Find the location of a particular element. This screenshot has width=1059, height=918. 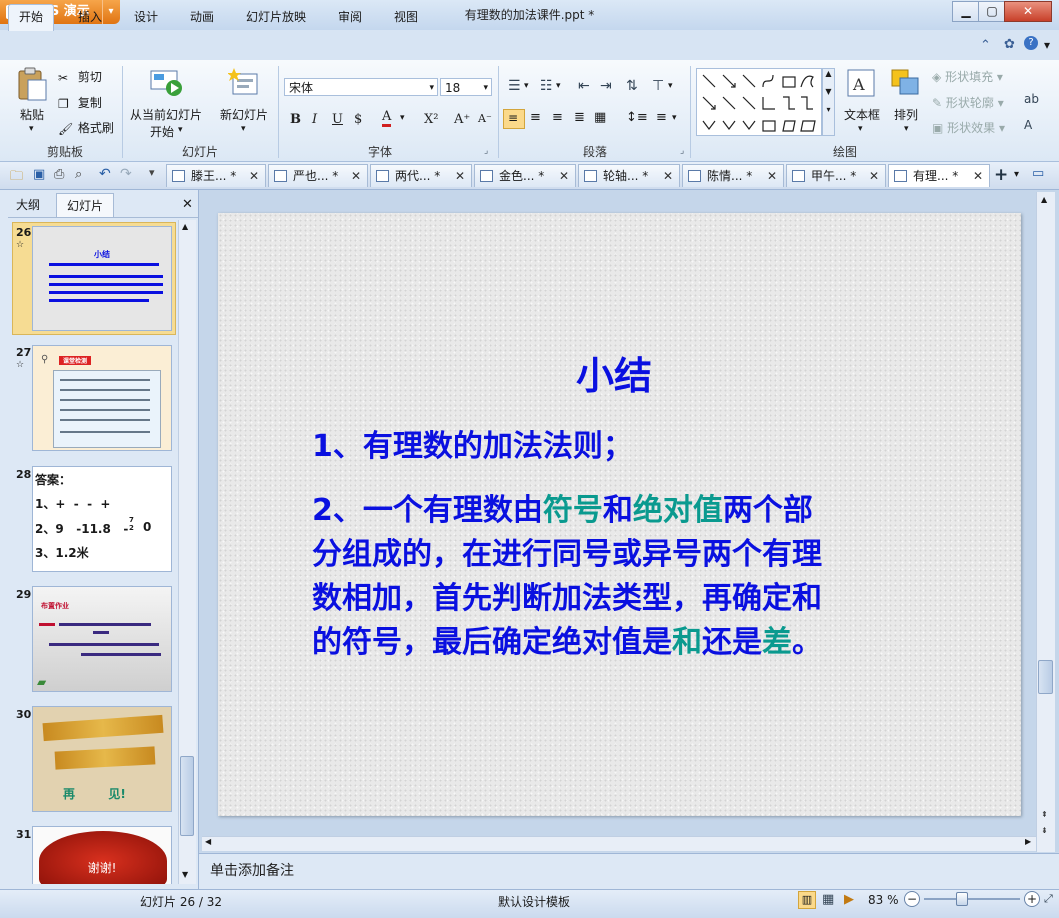

text-effects-icon: A is located at coordinates (1028, 125).